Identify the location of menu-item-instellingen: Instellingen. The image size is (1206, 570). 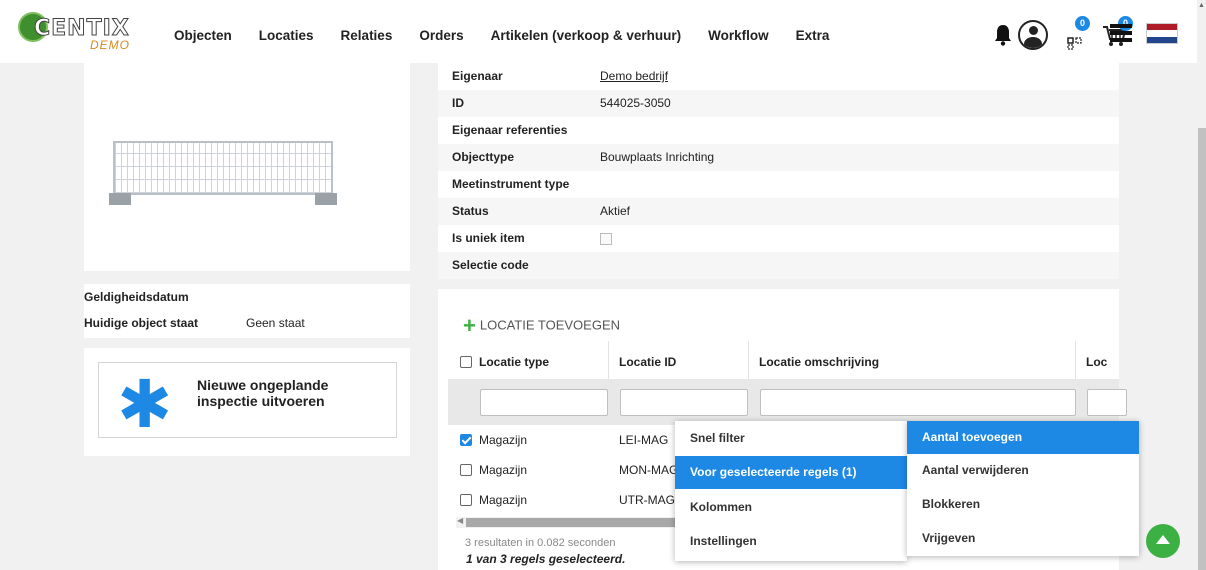
(791, 541).